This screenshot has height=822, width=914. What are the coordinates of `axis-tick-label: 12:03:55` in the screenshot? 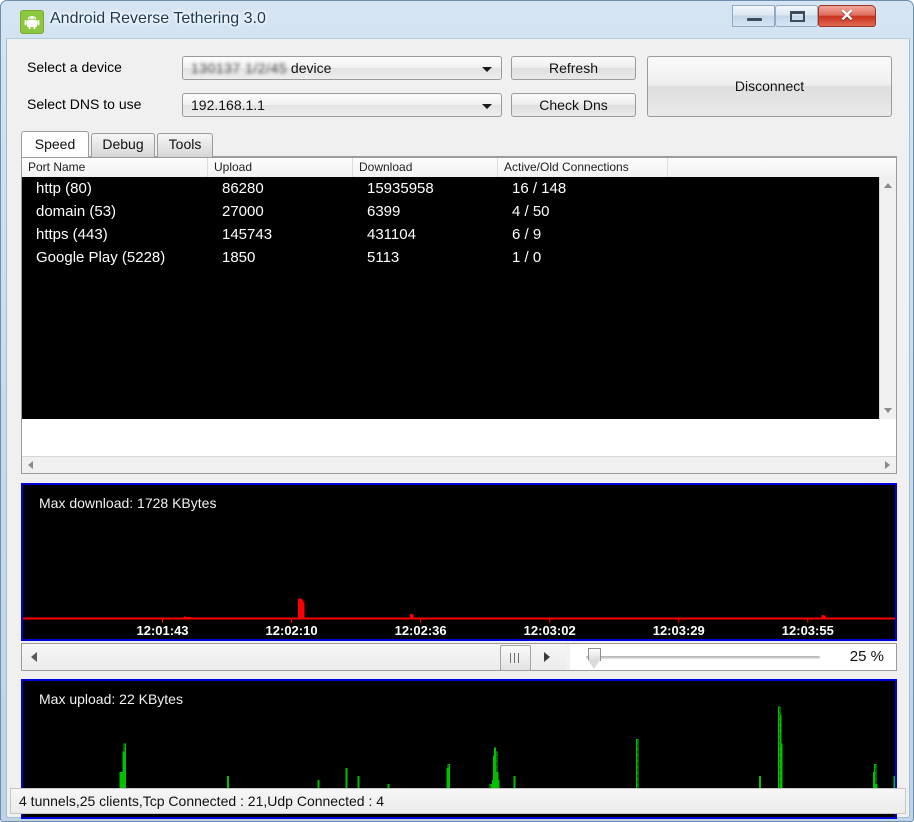 It's located at (807, 630).